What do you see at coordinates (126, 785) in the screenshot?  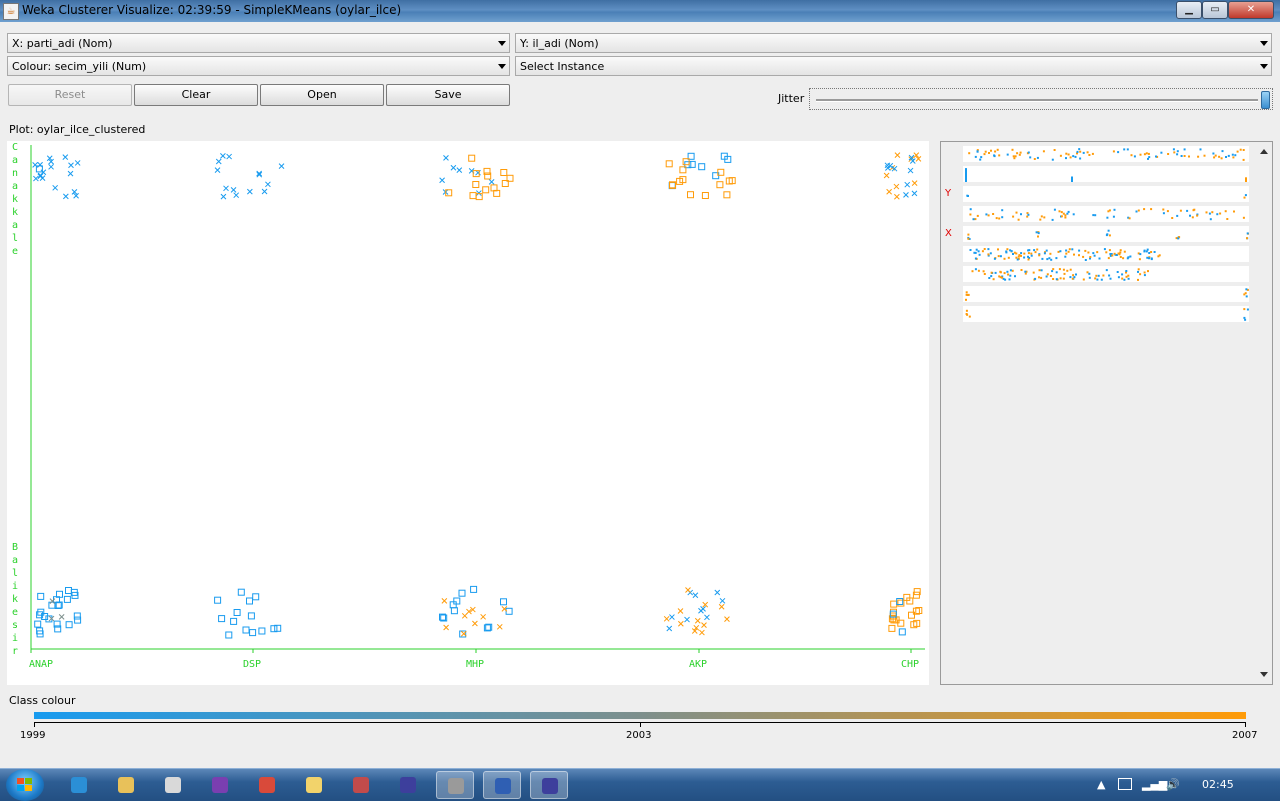 I see `taskbar-button-windows-explorer` at bounding box center [126, 785].